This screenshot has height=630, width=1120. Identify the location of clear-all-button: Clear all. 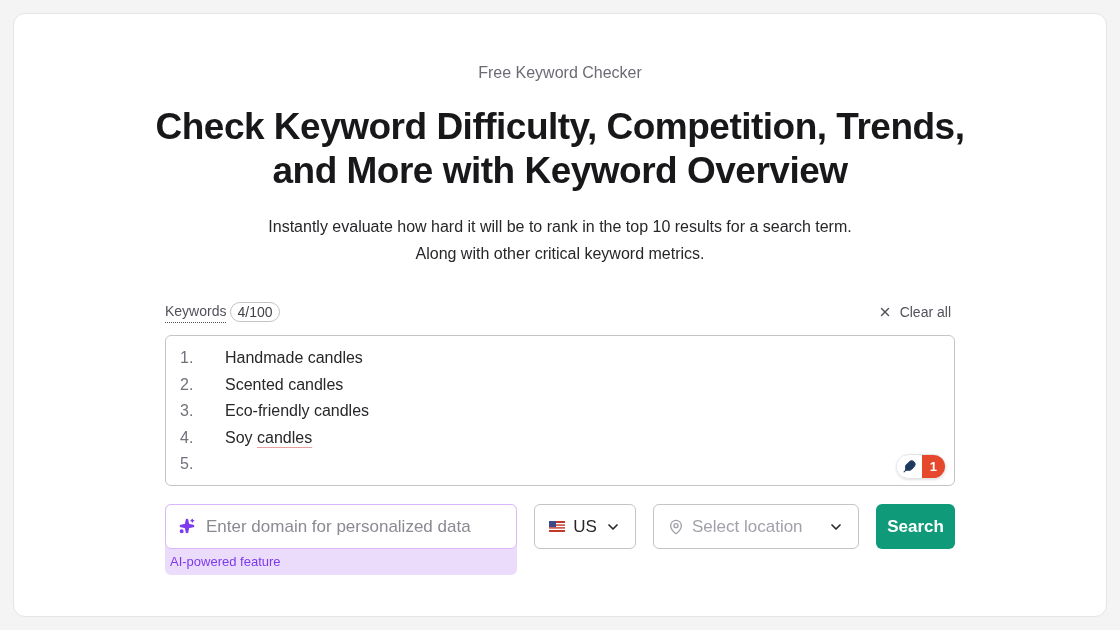
(914, 312).